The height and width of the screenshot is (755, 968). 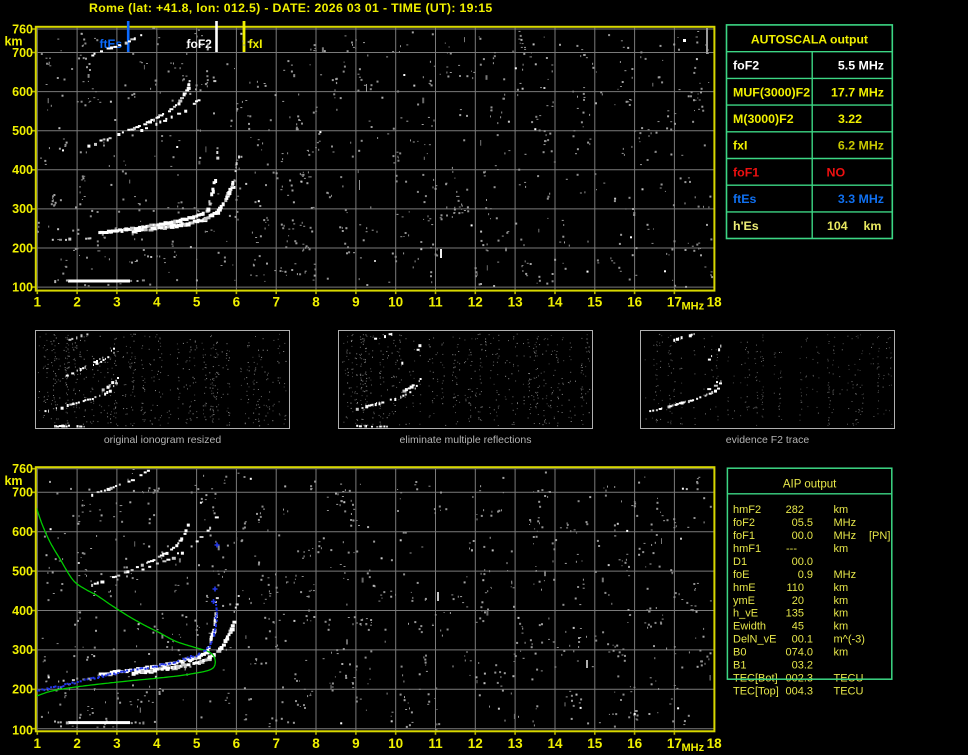 What do you see at coordinates (715, 743) in the screenshot?
I see `svg-text: 18` at bounding box center [715, 743].